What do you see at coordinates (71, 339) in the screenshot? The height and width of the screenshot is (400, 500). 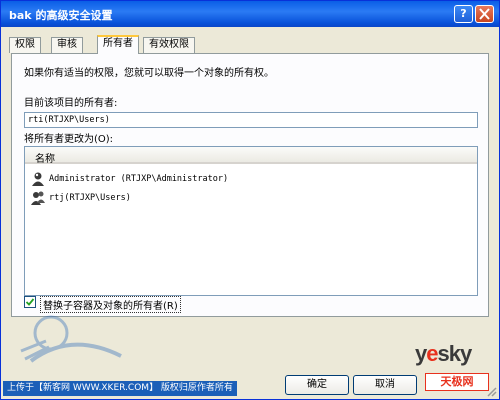 I see `watermark-emblem` at bounding box center [71, 339].